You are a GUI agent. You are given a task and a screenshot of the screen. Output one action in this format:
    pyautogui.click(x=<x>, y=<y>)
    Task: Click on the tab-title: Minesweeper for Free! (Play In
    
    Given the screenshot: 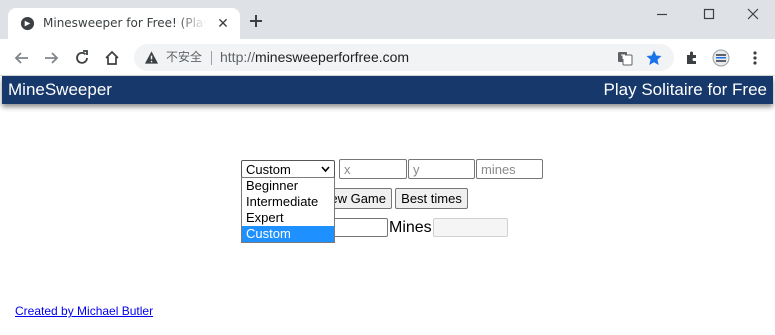 What is the action you would take?
    pyautogui.click(x=124, y=23)
    